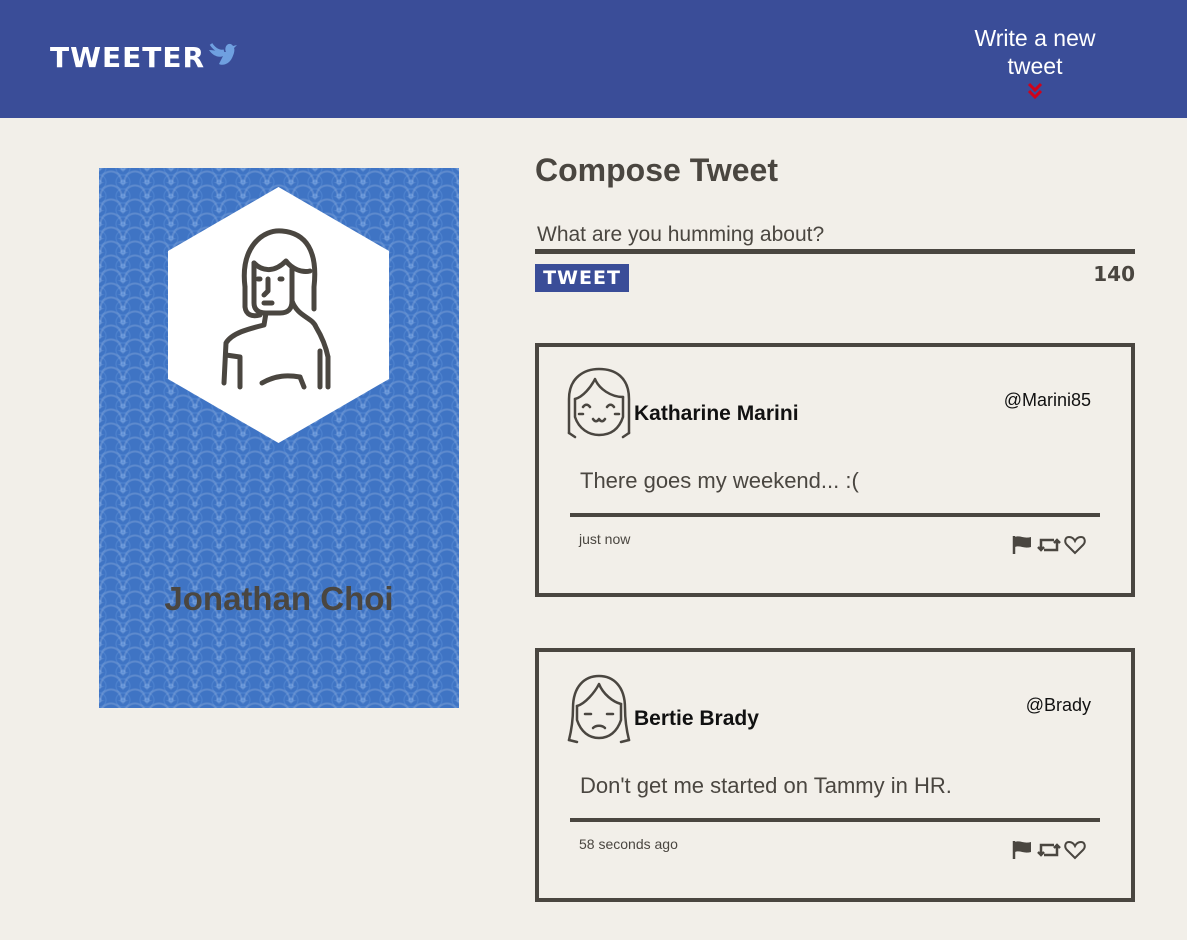  I want to click on character-counter: 140, so click(1114, 274).